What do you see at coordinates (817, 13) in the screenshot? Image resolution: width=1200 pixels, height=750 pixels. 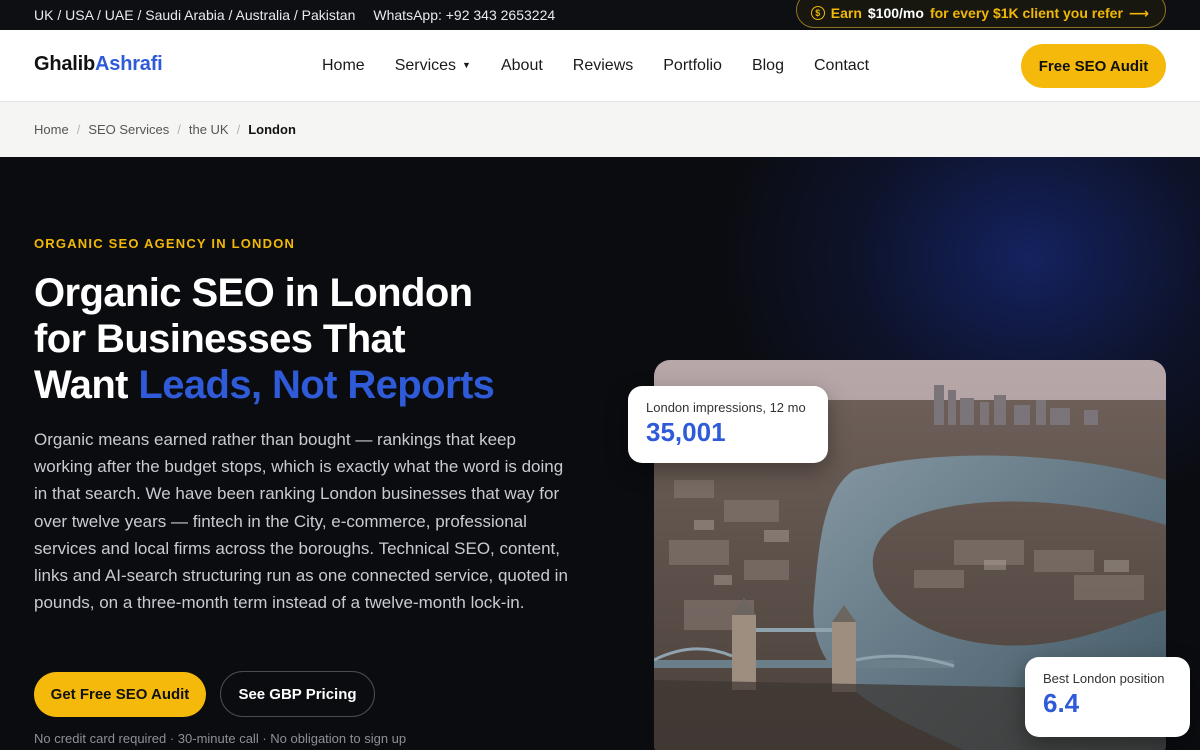 I see `coin-icon: $` at bounding box center [817, 13].